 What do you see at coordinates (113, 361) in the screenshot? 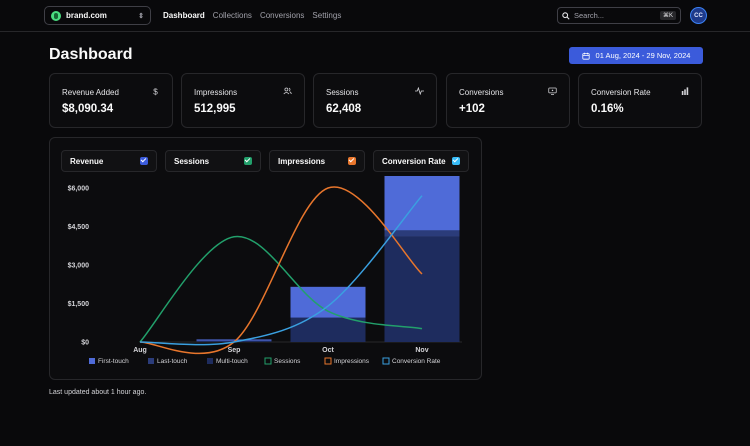
I see `legend-label: First-touch` at bounding box center [113, 361].